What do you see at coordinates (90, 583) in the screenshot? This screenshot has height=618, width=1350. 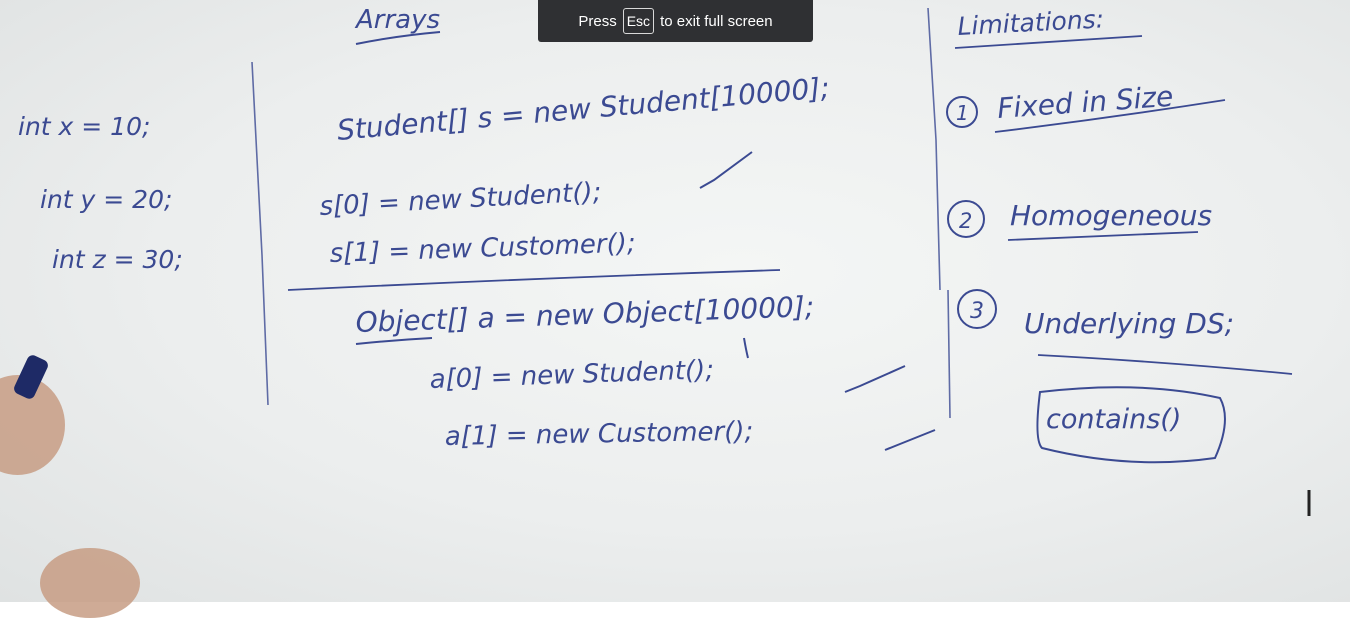 I see `presenter-hand-lower` at bounding box center [90, 583].